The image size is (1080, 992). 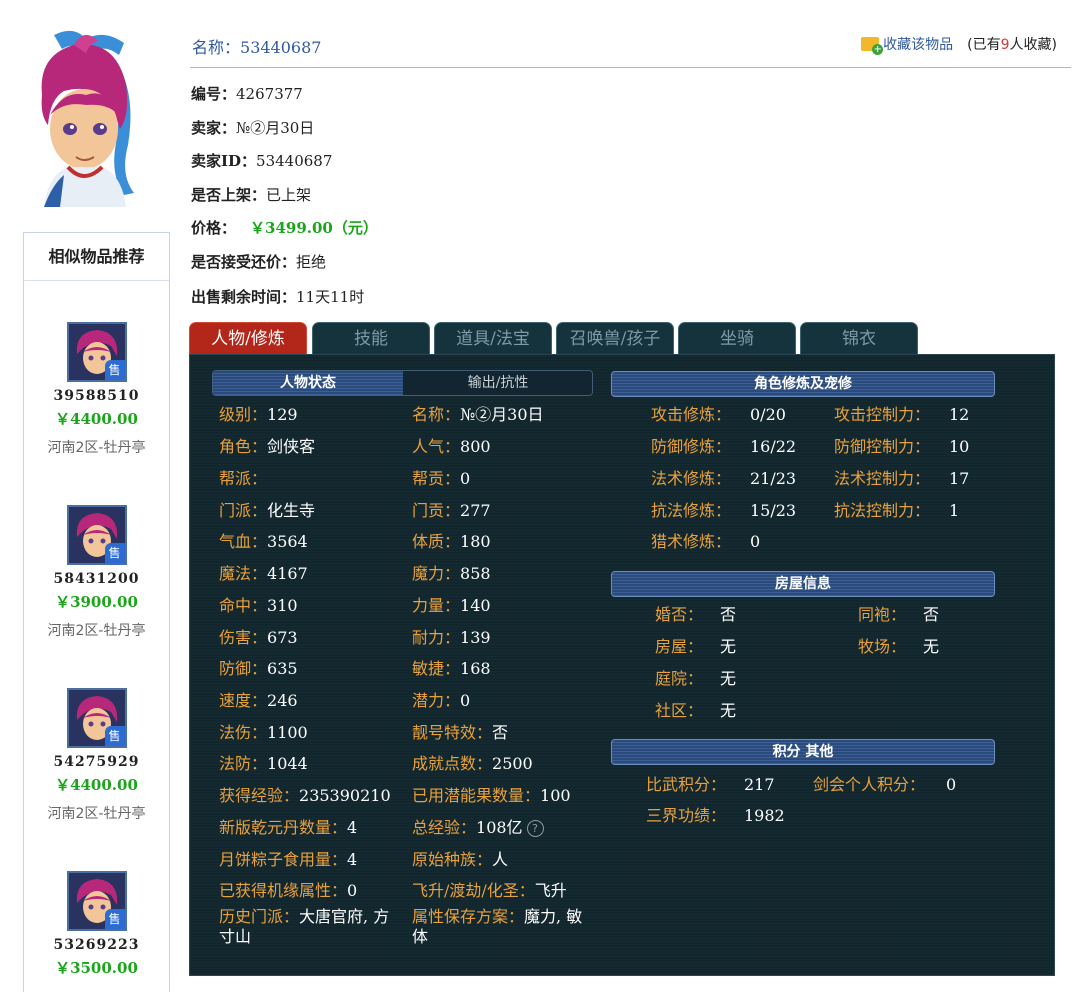 What do you see at coordinates (882, 614) in the screenshot?
I see `house-key: 同袍：` at bounding box center [882, 614].